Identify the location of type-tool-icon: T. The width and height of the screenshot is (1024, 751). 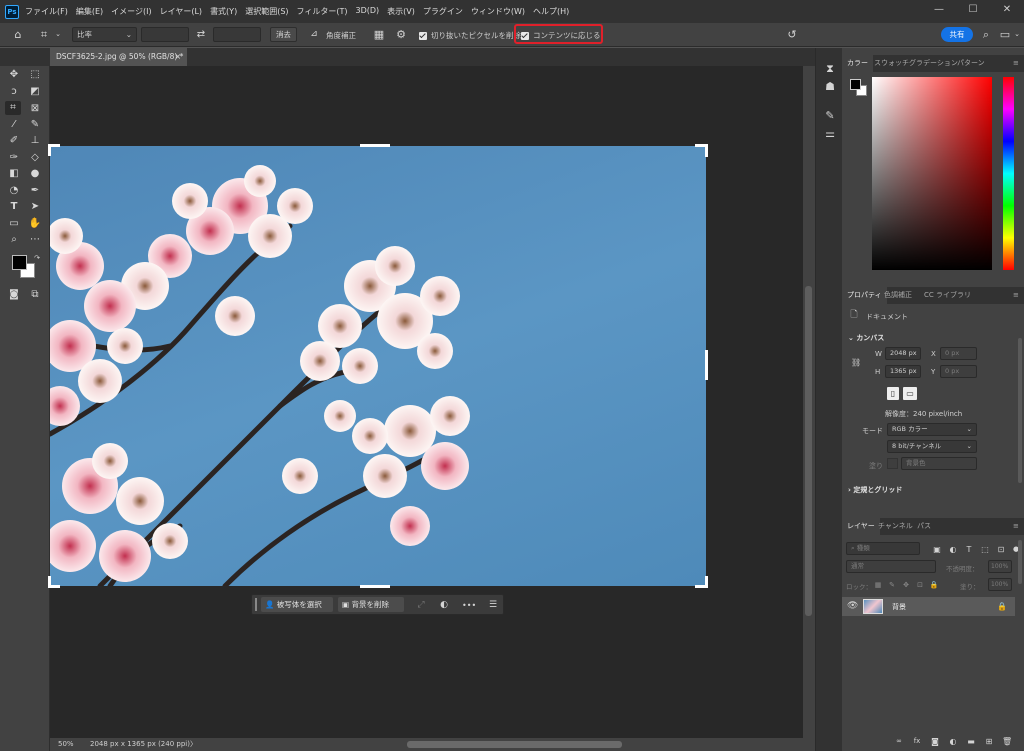
(14, 206).